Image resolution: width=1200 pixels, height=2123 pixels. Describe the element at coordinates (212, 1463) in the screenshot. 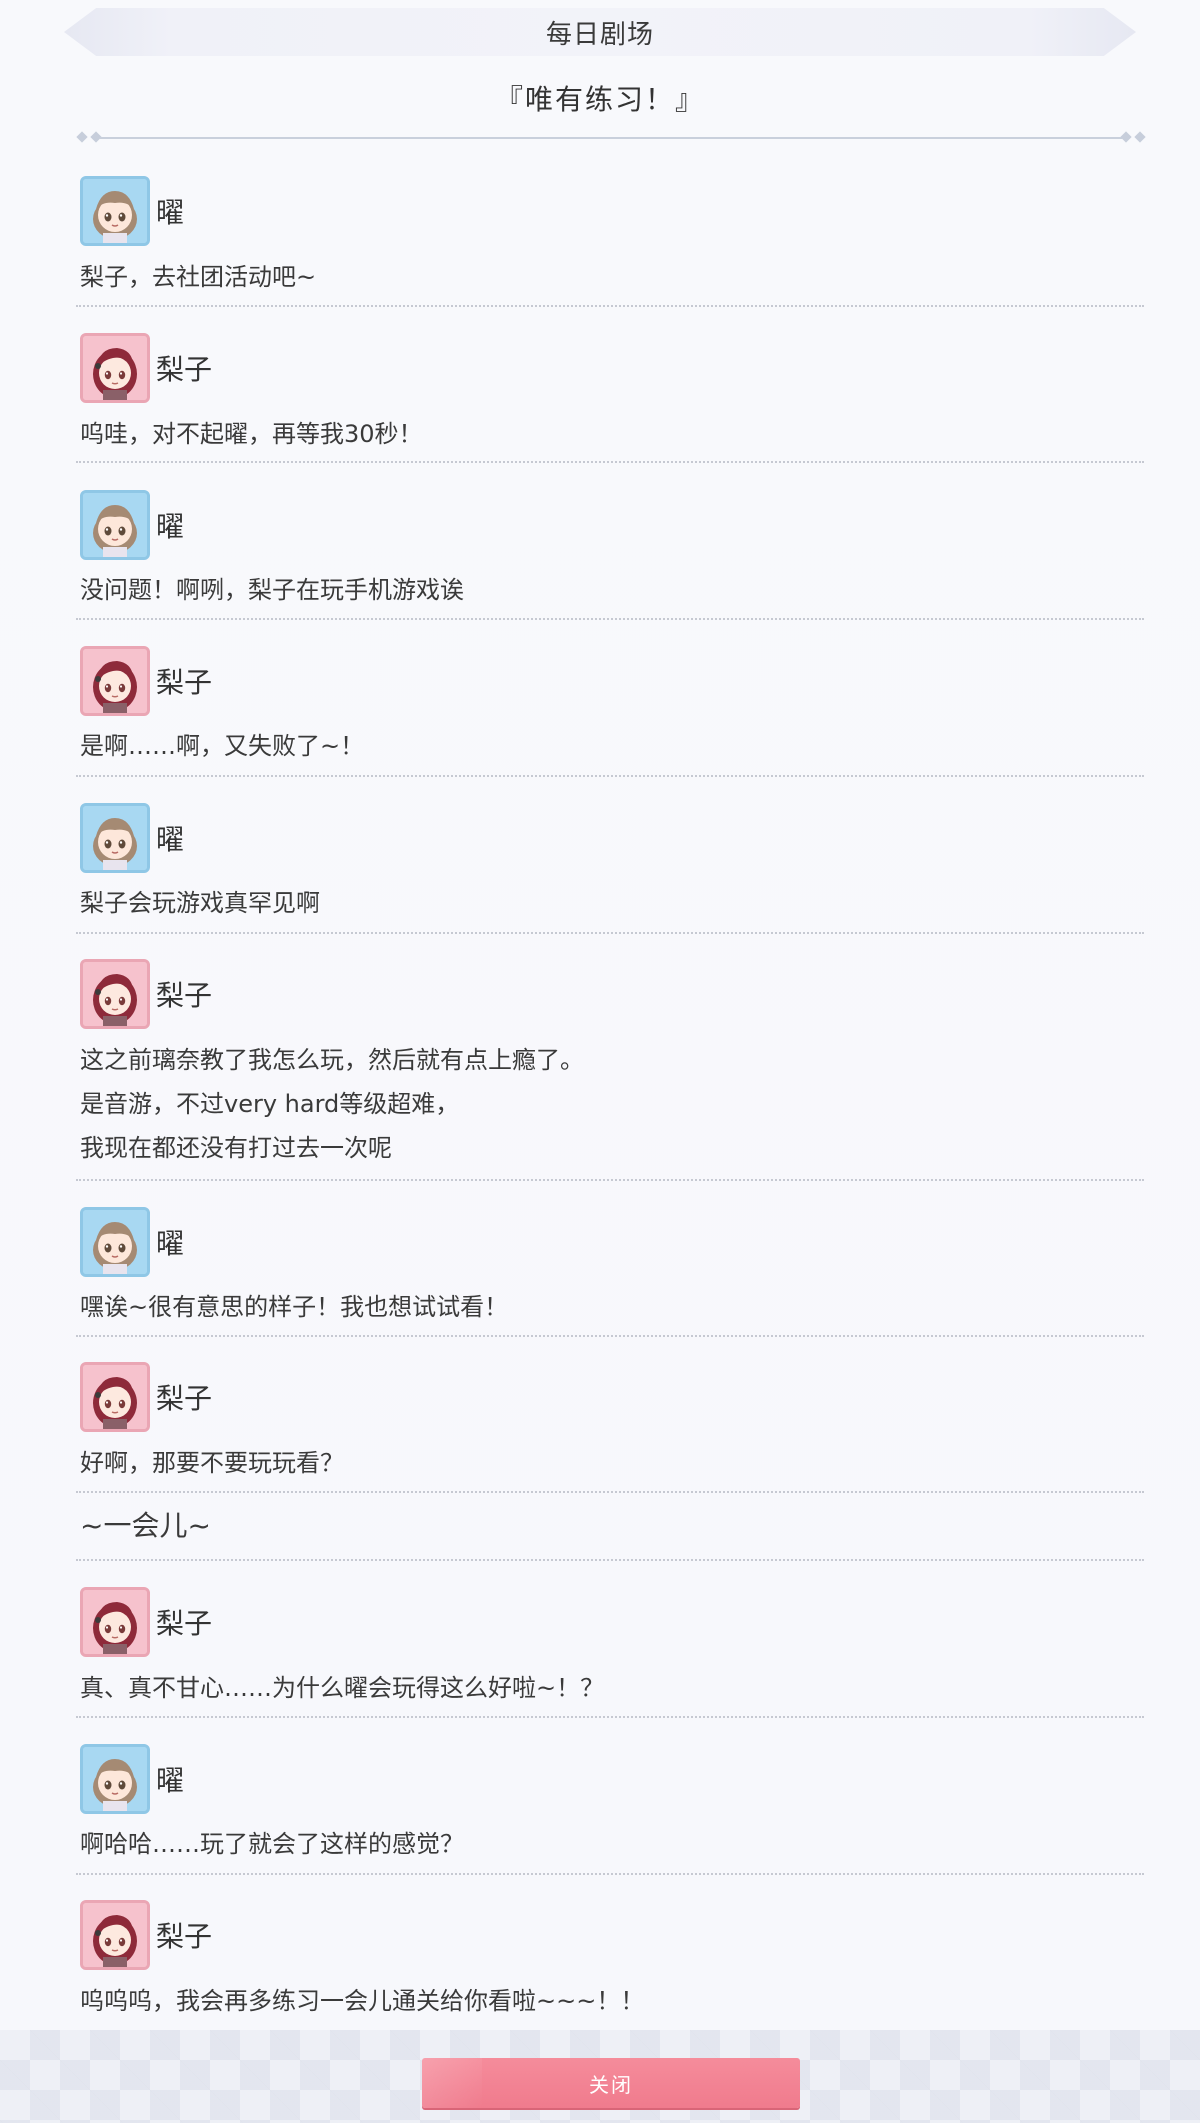

I see `dialogue-line: 好啊，那要不要玩玩看？` at that location.